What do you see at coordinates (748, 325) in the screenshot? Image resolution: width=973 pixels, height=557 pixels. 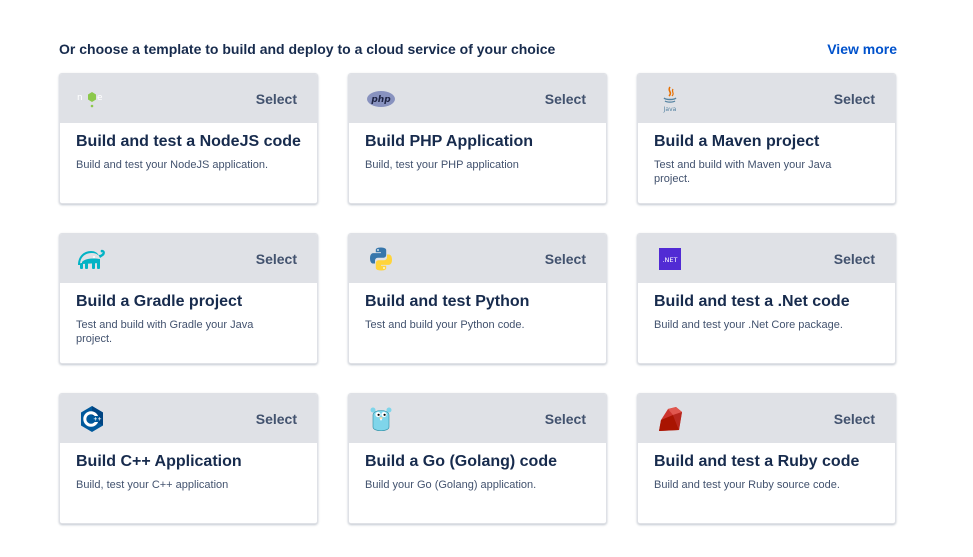 I see `card-description: Build and test your .Net Core package.` at bounding box center [748, 325].